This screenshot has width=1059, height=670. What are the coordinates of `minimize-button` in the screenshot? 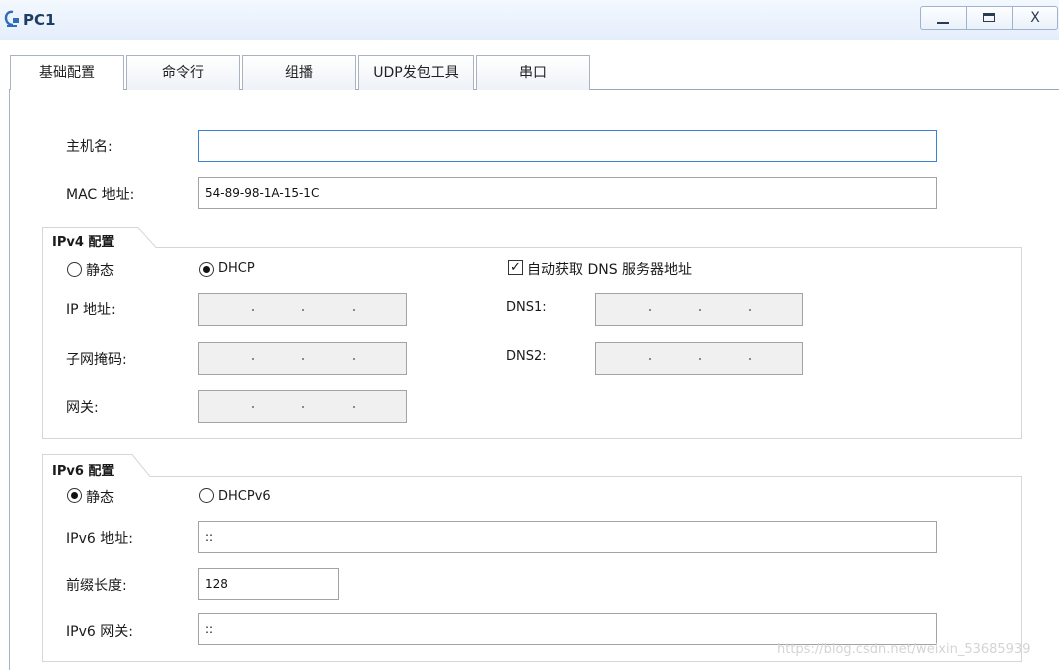 It's located at (943, 18).